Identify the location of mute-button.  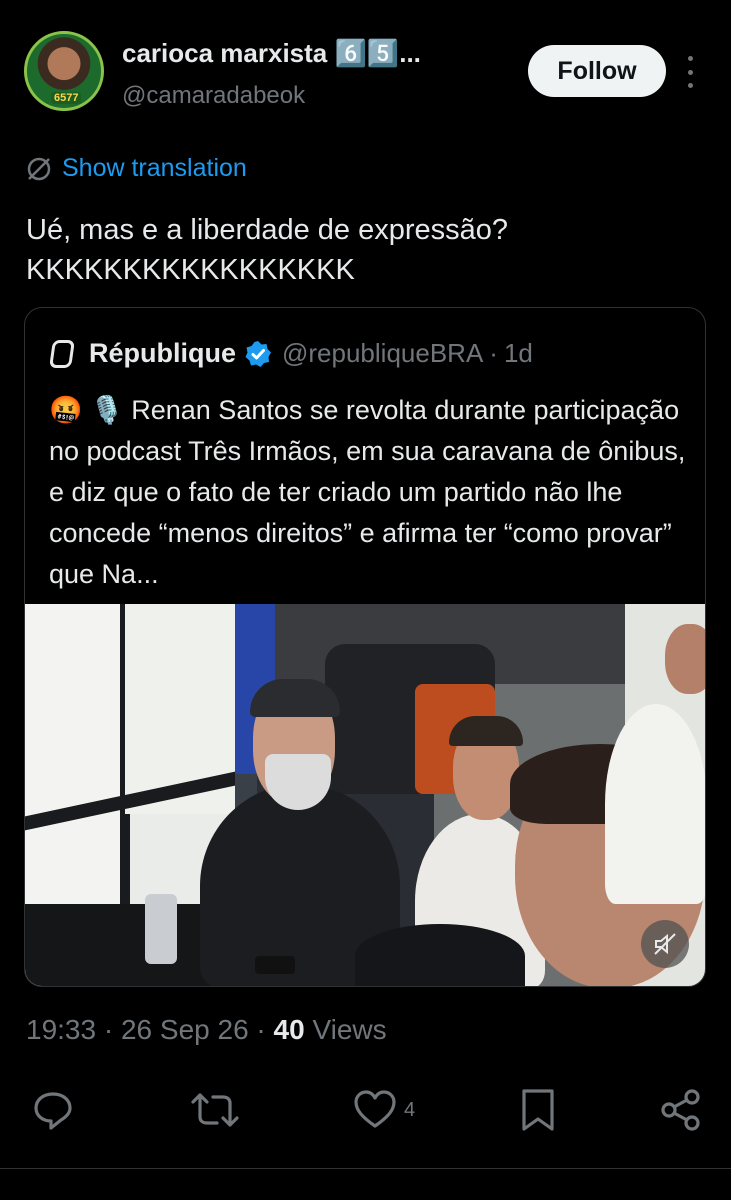
(665, 944).